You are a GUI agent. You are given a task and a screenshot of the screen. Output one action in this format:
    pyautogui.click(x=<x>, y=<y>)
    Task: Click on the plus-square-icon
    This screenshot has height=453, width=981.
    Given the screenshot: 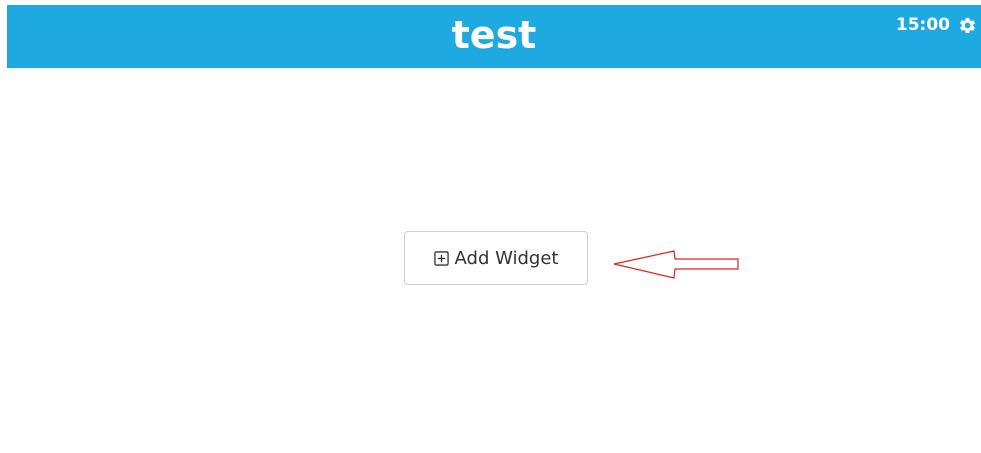 What is the action you would take?
    pyautogui.click(x=441, y=258)
    